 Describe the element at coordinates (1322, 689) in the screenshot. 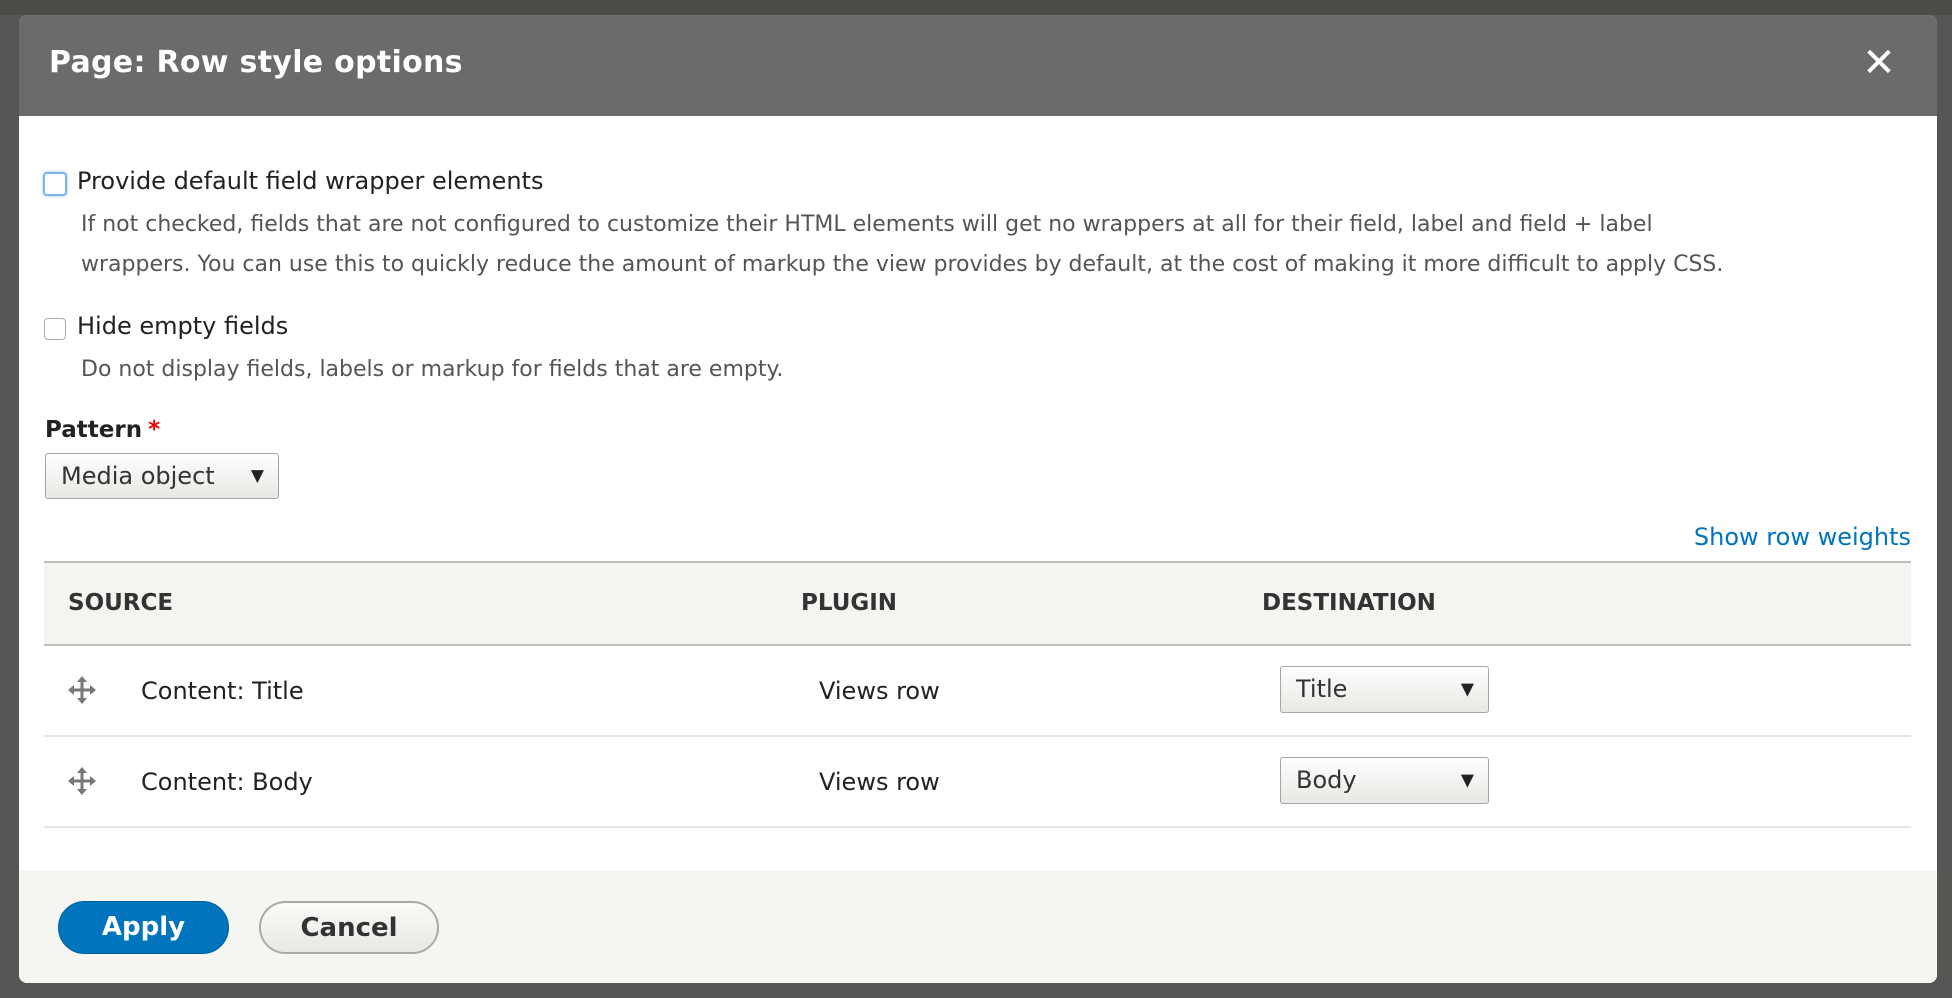

I see `destination-select-value: Title` at that location.